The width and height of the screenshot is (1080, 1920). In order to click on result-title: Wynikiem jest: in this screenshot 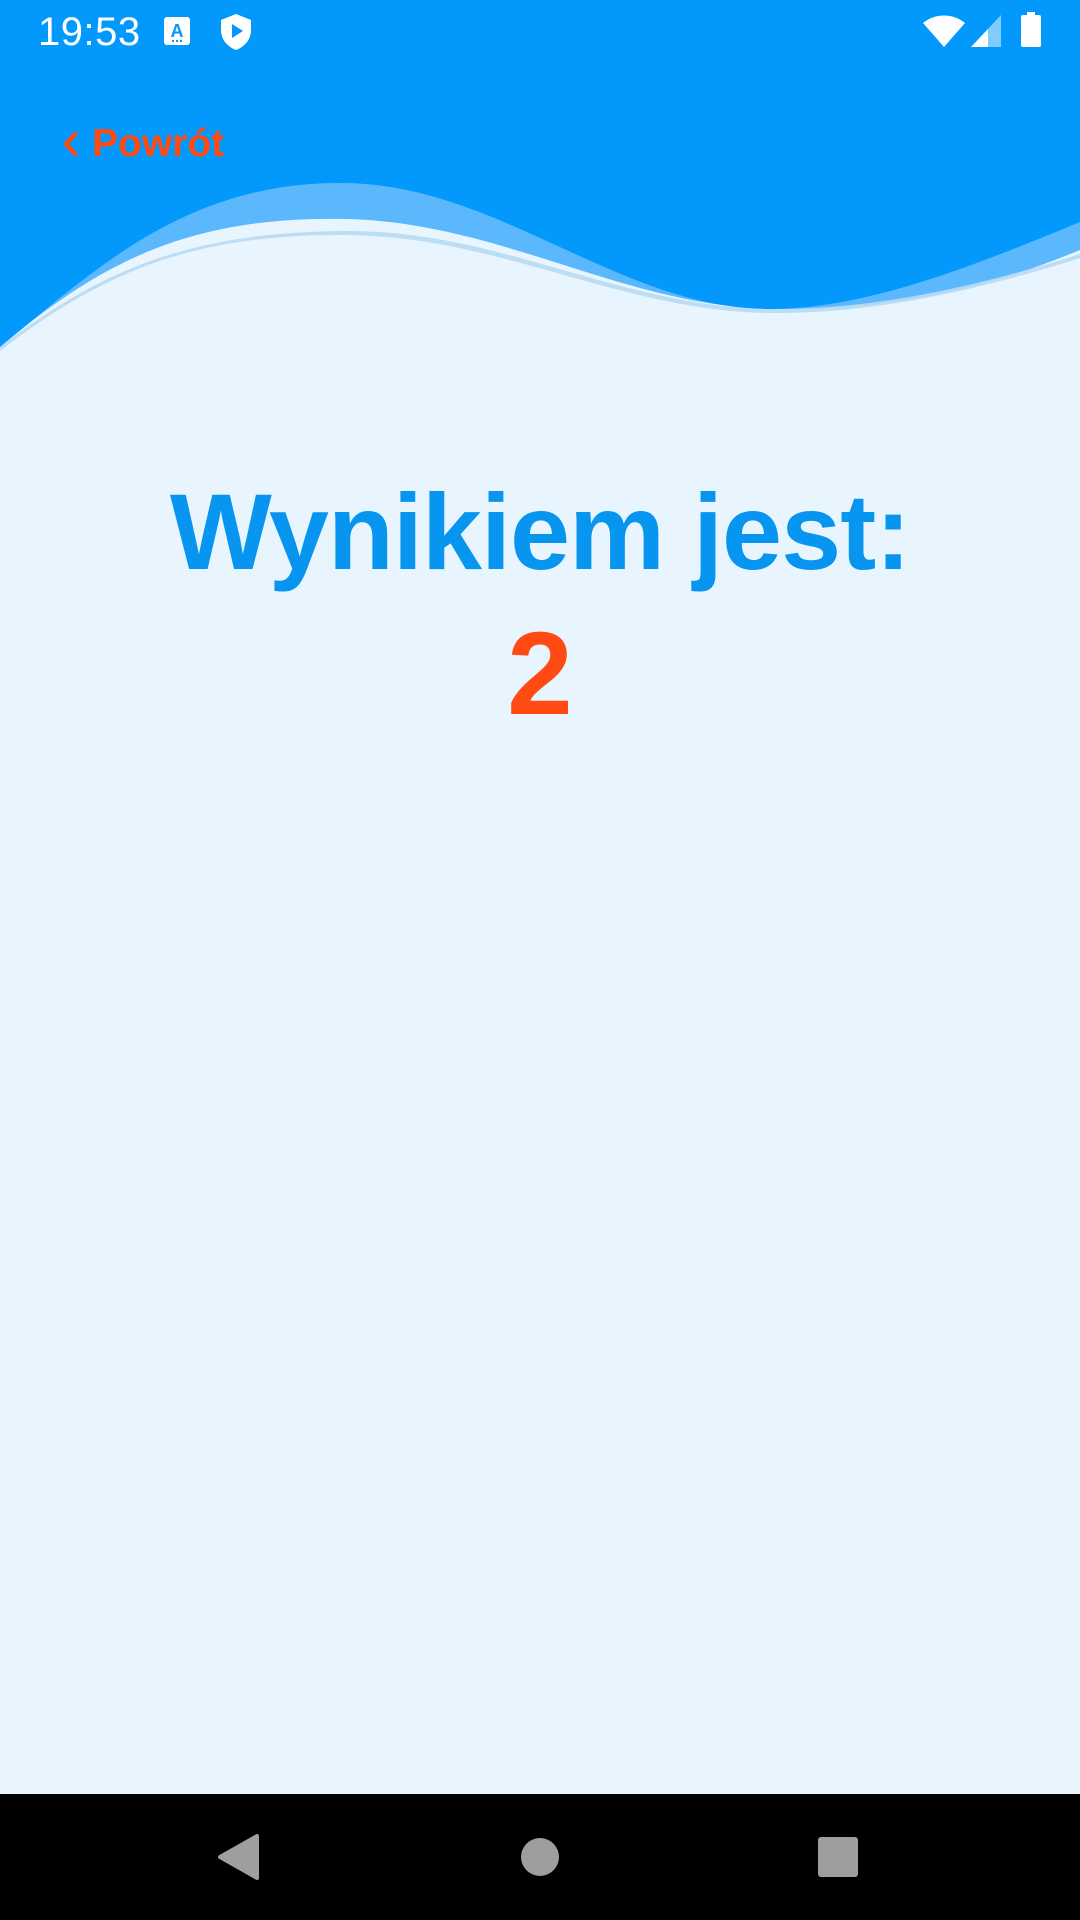, I will do `click(540, 531)`.